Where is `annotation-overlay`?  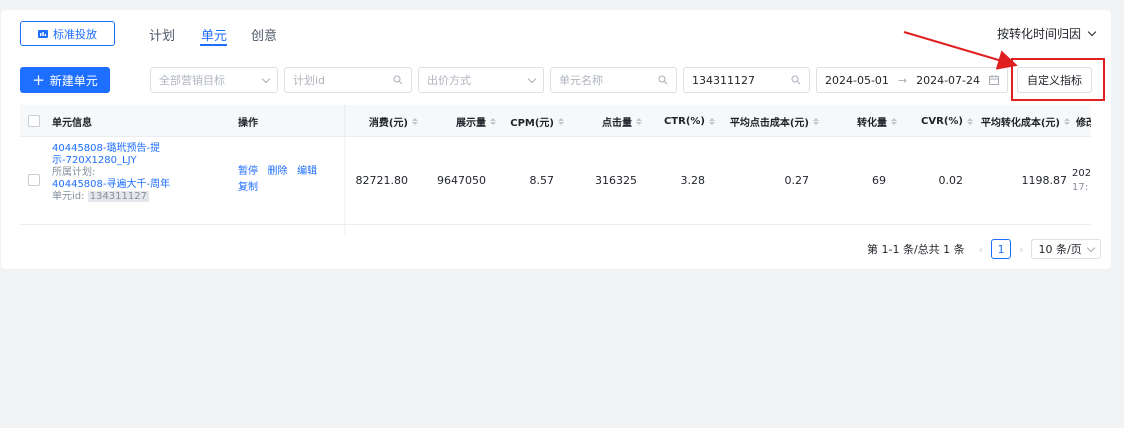
annotation-overlay is located at coordinates (1004, 66).